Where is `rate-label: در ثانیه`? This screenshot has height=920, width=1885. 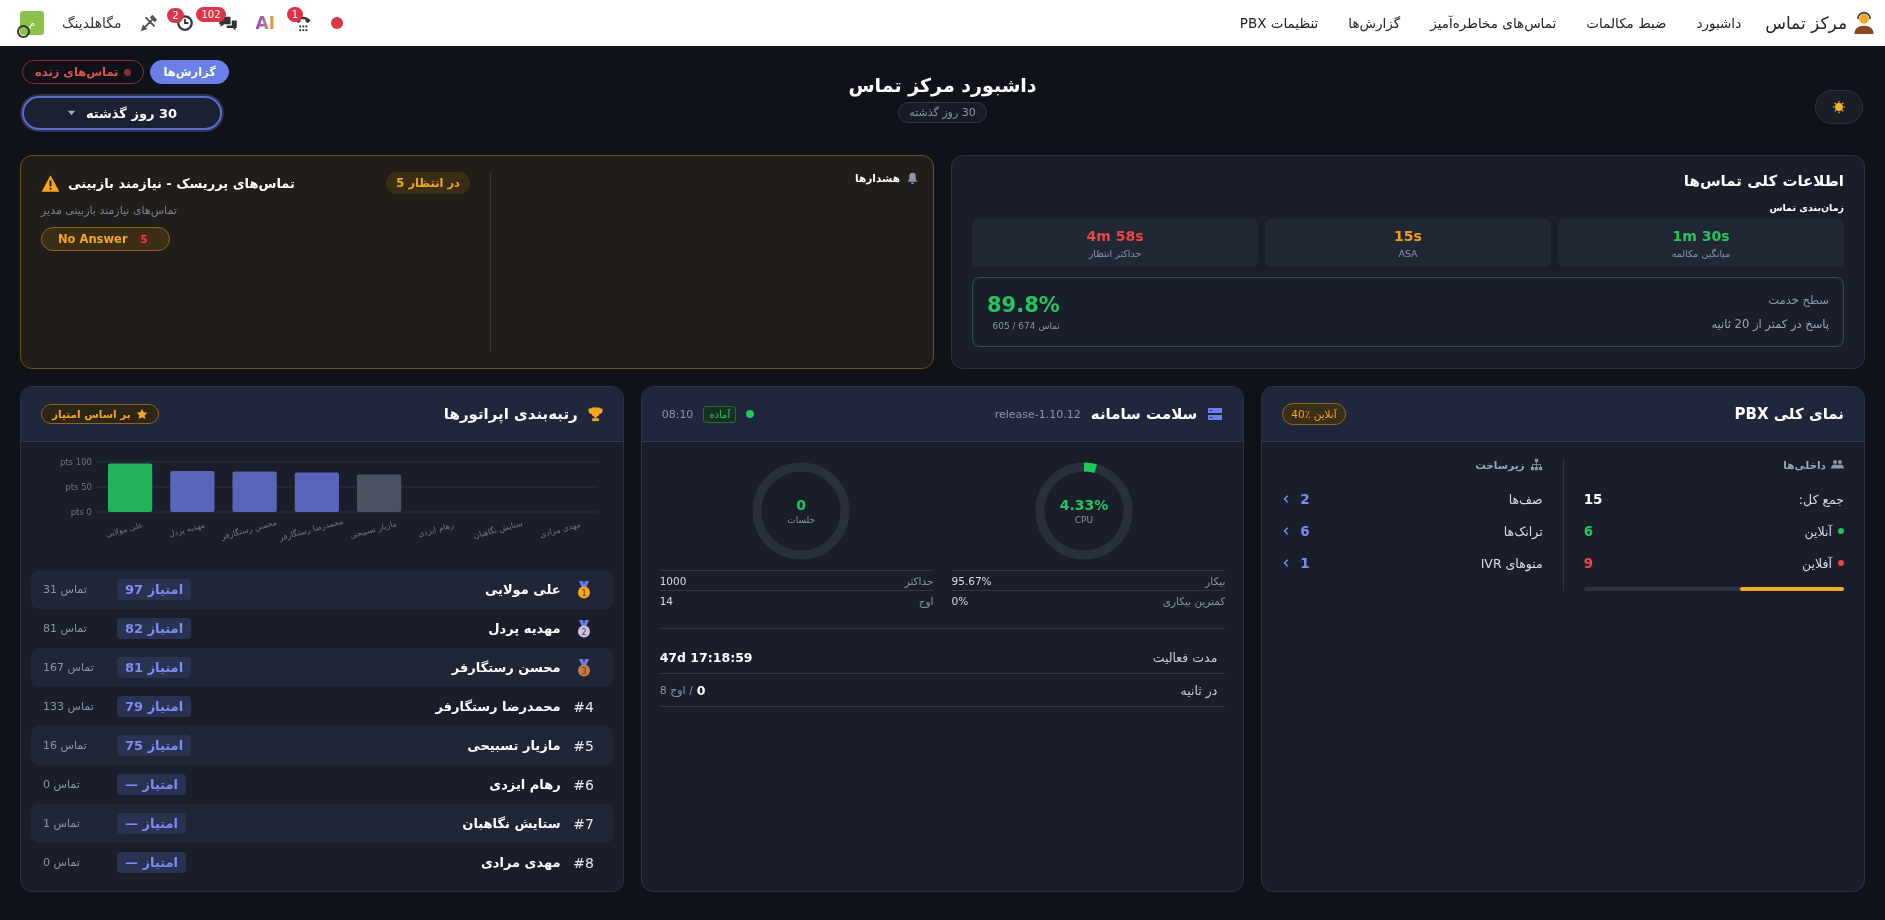
rate-label: در ثانیه is located at coordinates (1199, 690).